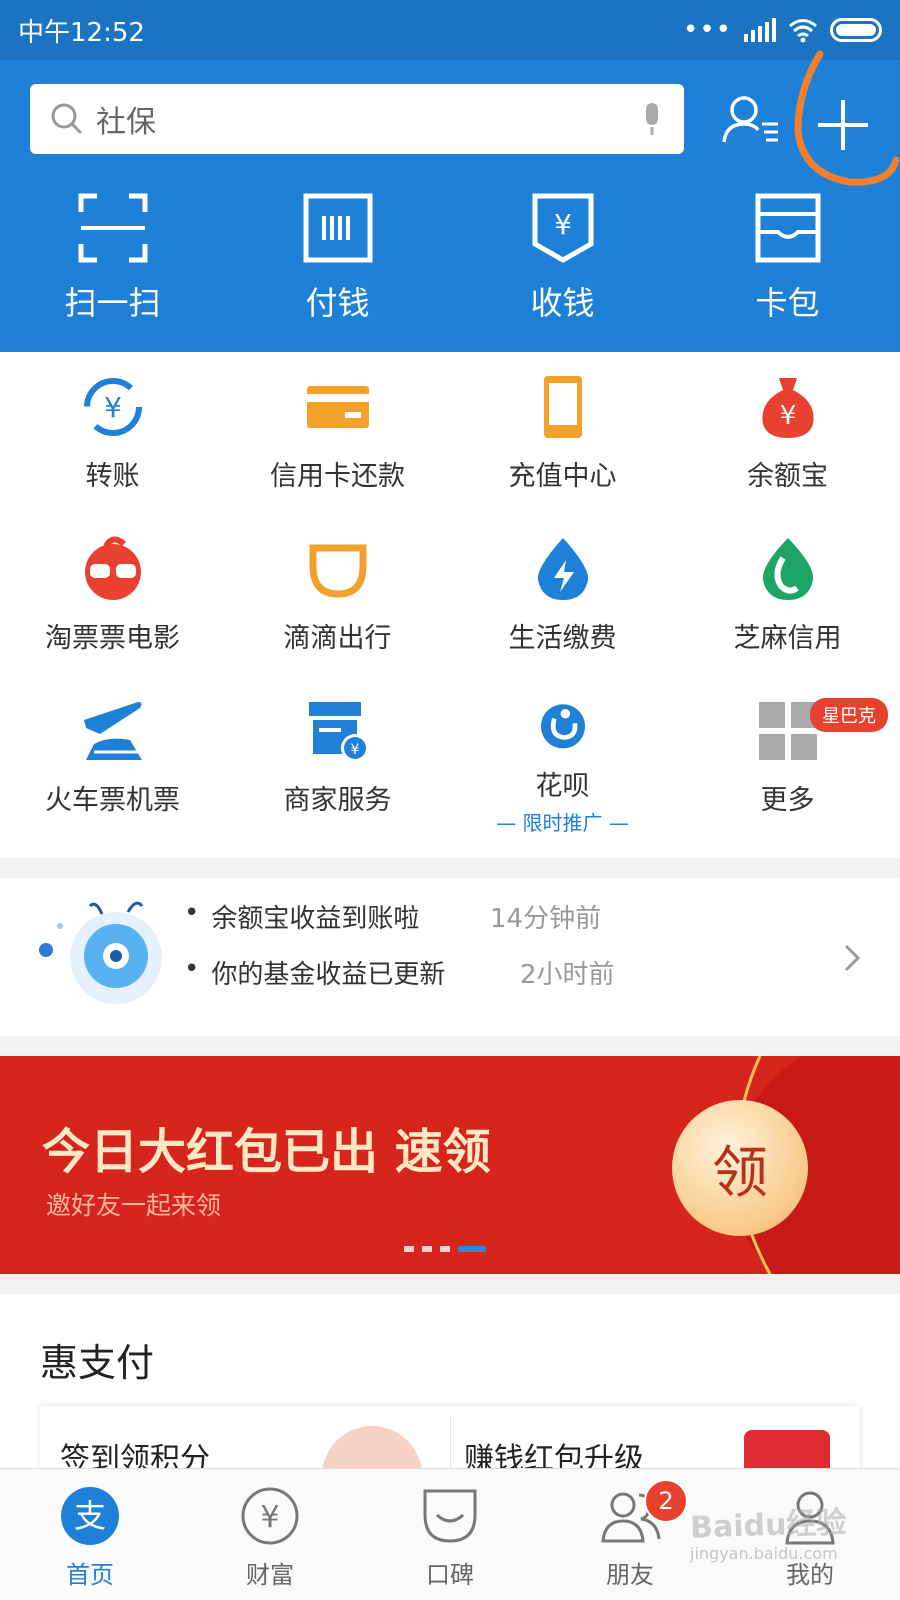  Describe the element at coordinates (270, 1575) in the screenshot. I see `tab-label: 财富` at that location.